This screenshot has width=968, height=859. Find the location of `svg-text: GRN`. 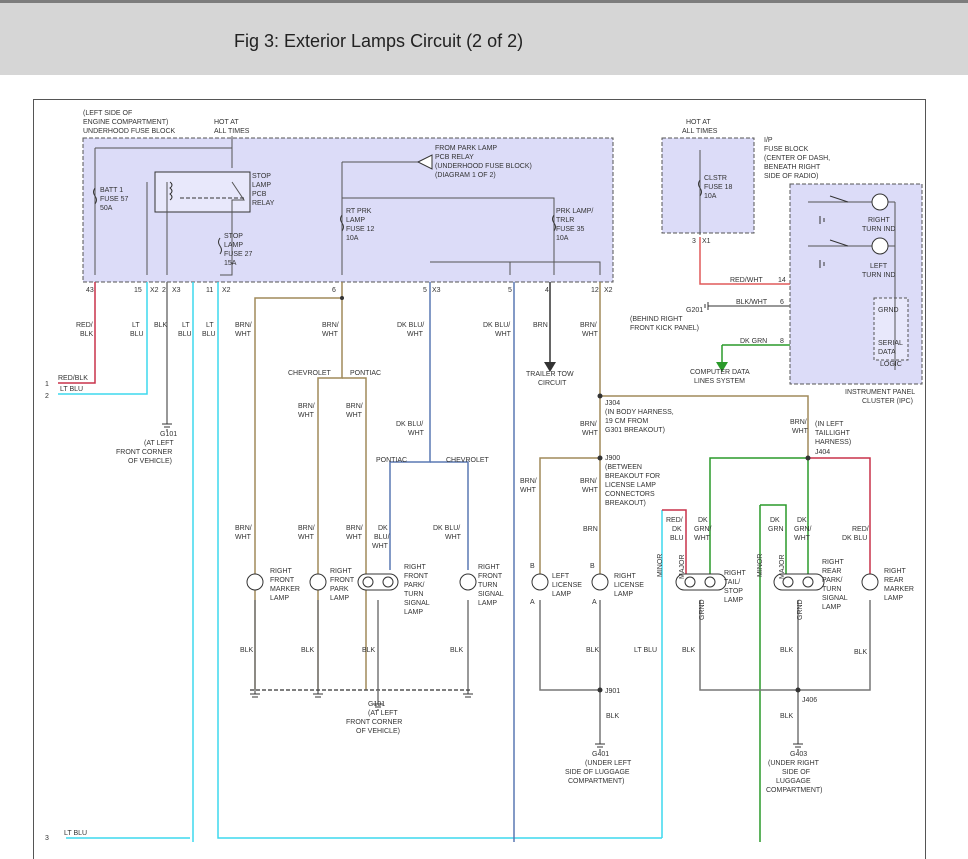

svg-text: GRN is located at coordinates (776, 529).